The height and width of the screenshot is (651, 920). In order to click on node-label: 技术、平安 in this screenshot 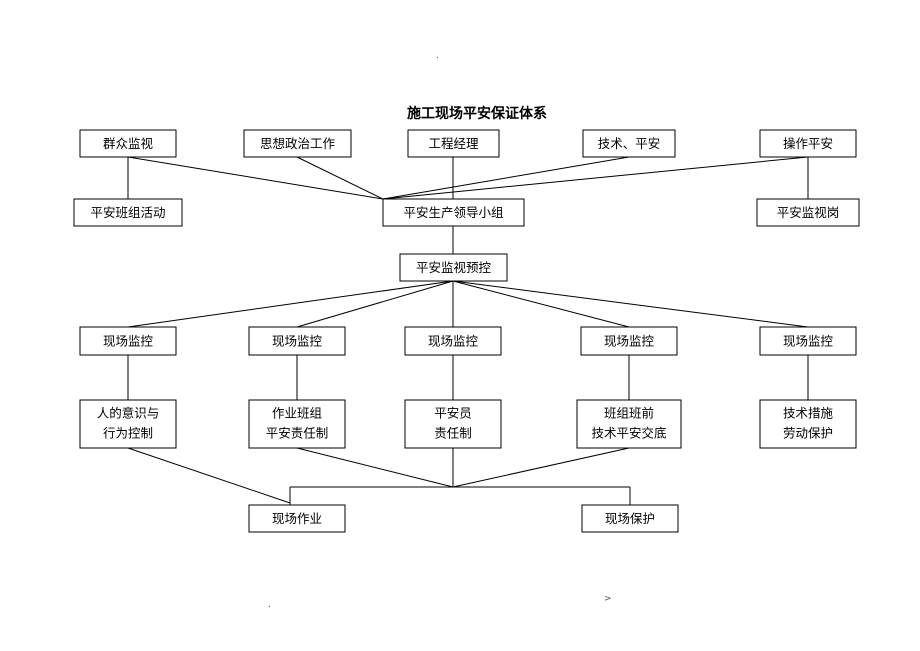, I will do `click(629, 143)`.